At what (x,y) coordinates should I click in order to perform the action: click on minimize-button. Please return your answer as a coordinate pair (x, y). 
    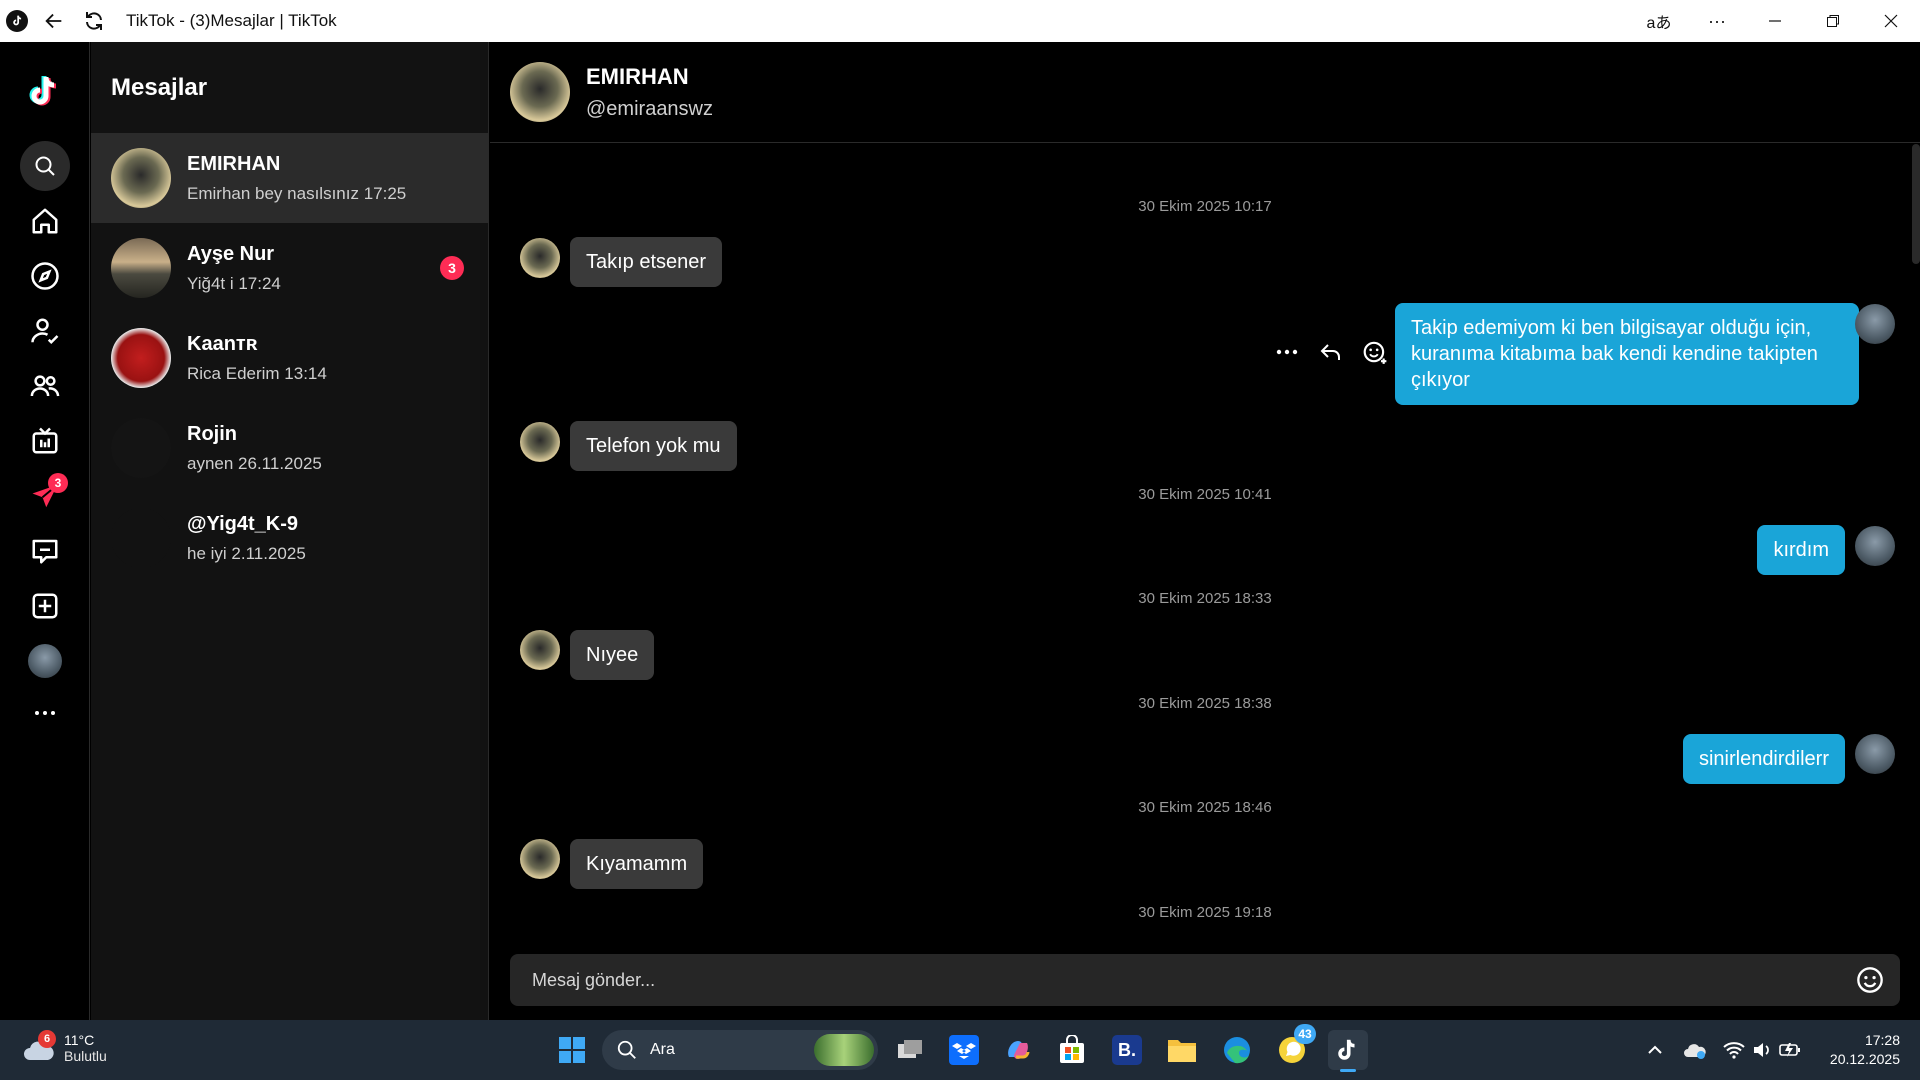
    Looking at the image, I should click on (1775, 21).